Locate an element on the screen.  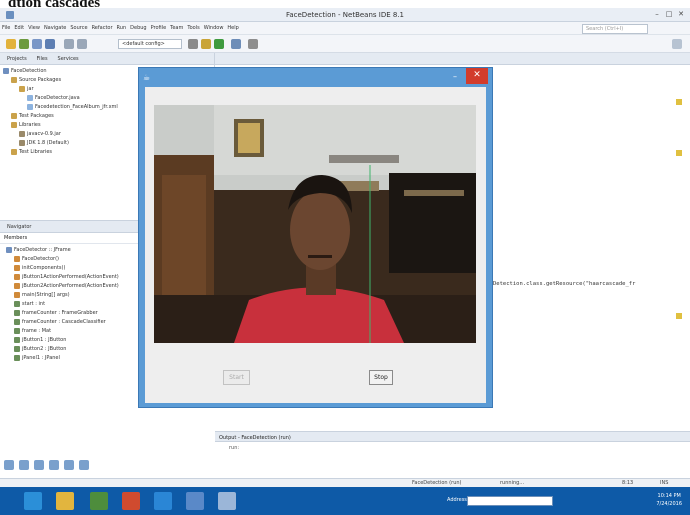
profile-icon is located at coordinates (253, 44).